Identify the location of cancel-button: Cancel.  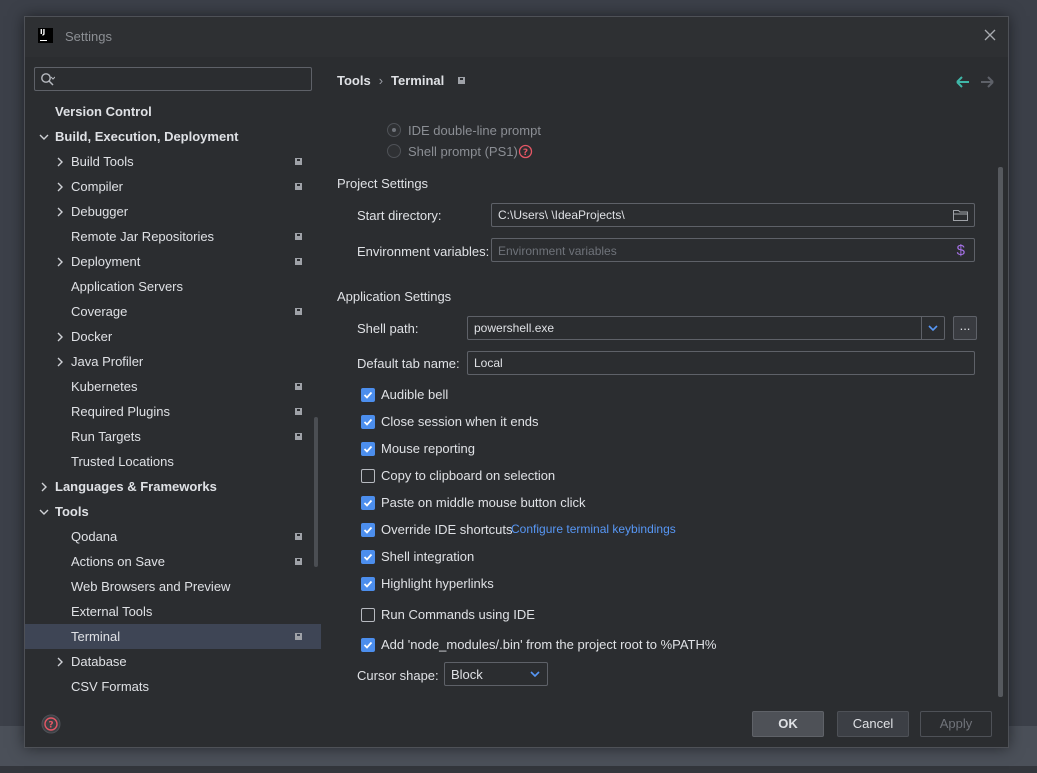
(873, 724).